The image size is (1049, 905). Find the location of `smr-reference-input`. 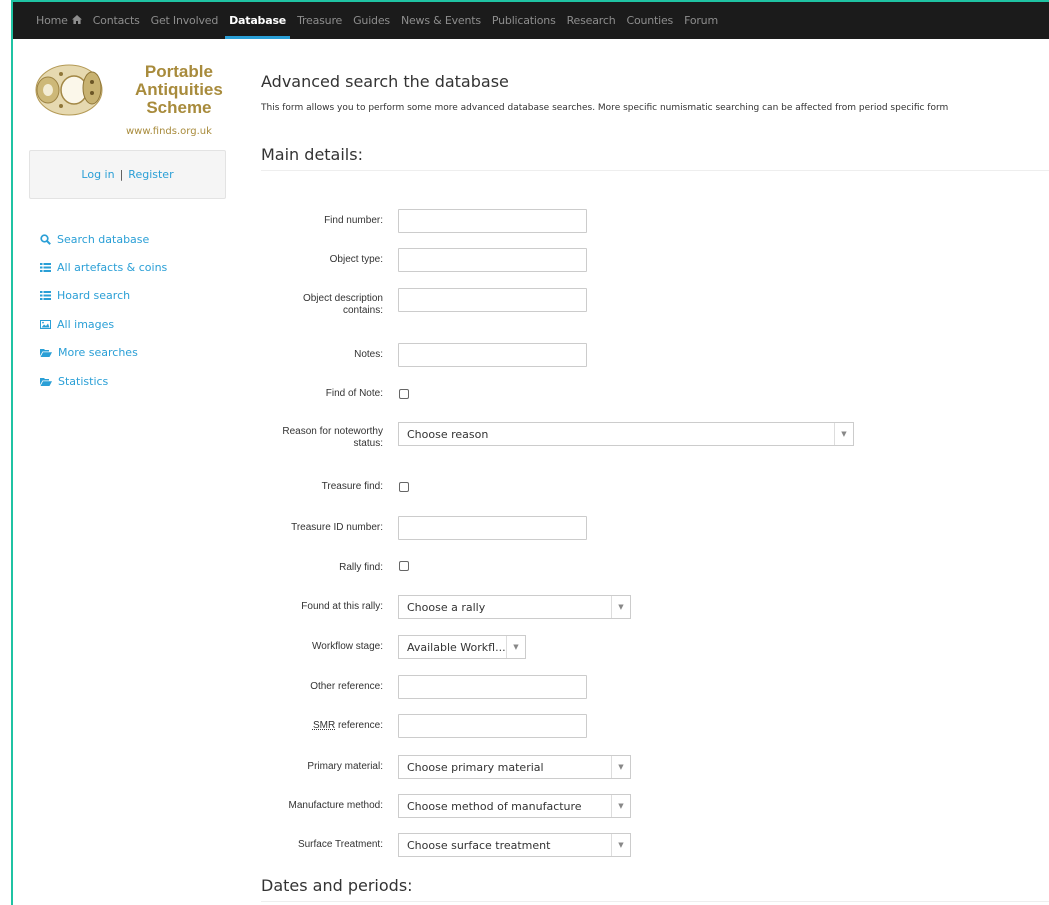

smr-reference-input is located at coordinates (492, 726).